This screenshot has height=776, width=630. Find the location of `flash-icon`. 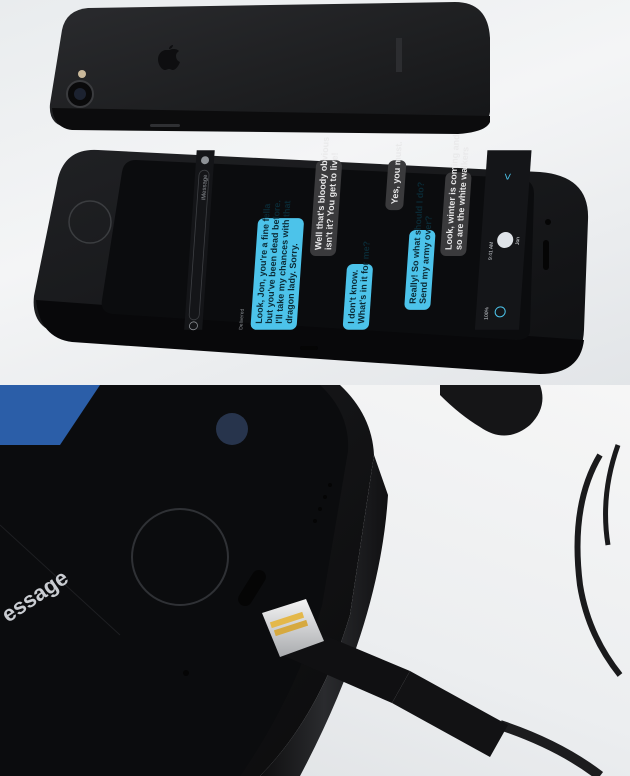

flash-icon is located at coordinates (82, 74).